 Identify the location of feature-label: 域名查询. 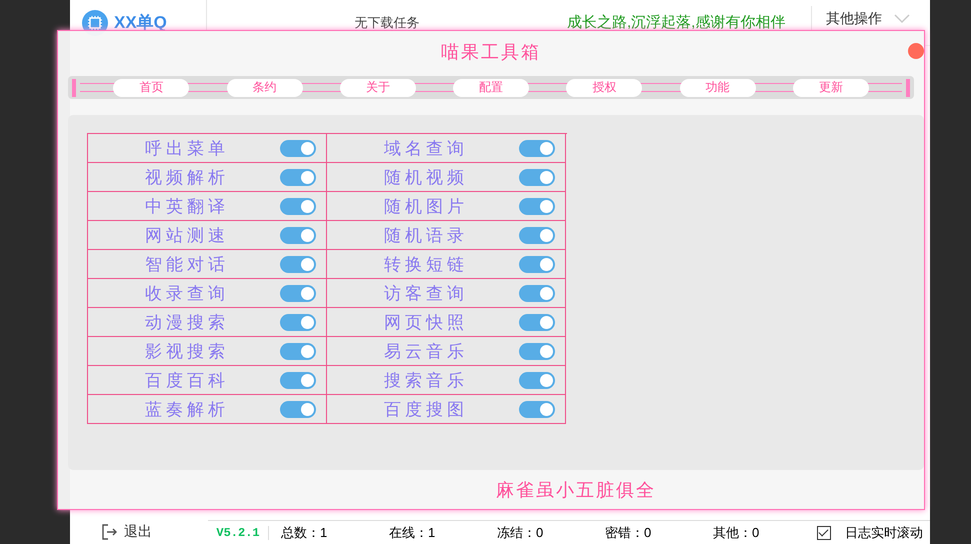
(426, 149).